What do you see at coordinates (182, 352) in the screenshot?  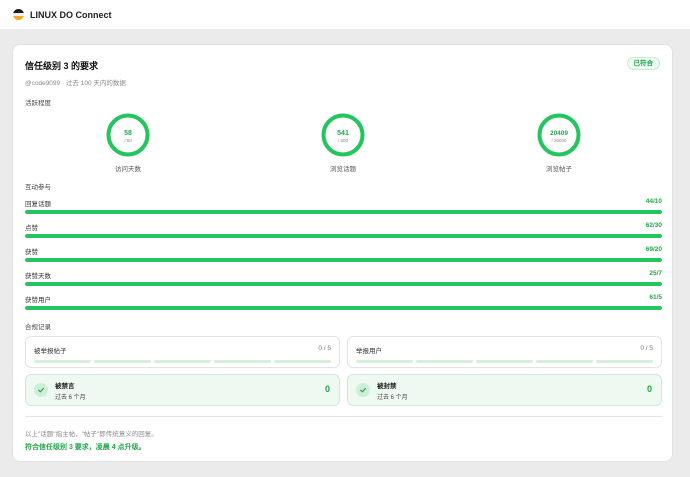 I see `reported-posts-box: 被举报帖子 0 / 5` at bounding box center [182, 352].